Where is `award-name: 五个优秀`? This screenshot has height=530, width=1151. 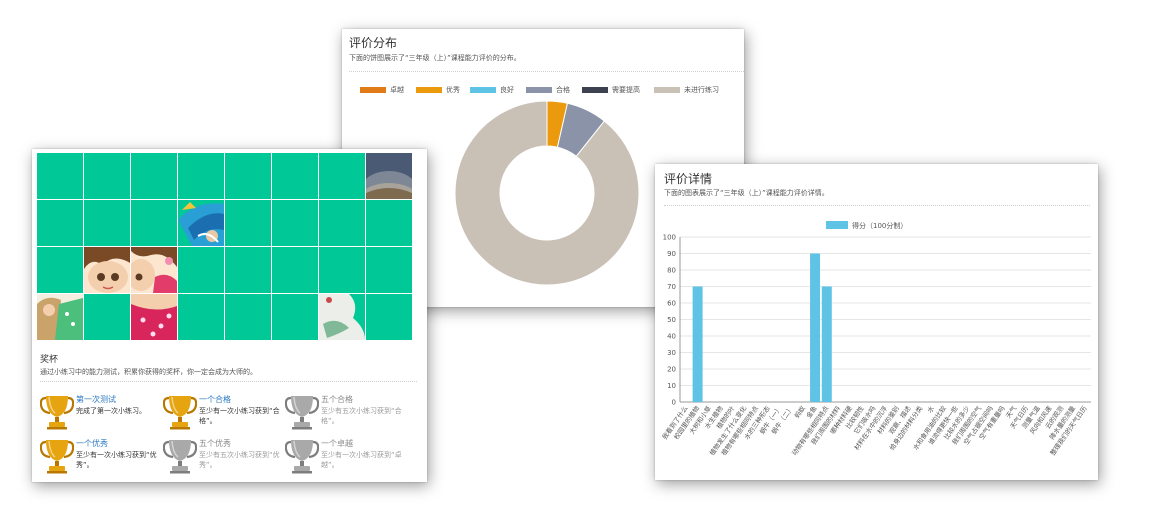
award-name: 五个优秀 is located at coordinates (215, 443).